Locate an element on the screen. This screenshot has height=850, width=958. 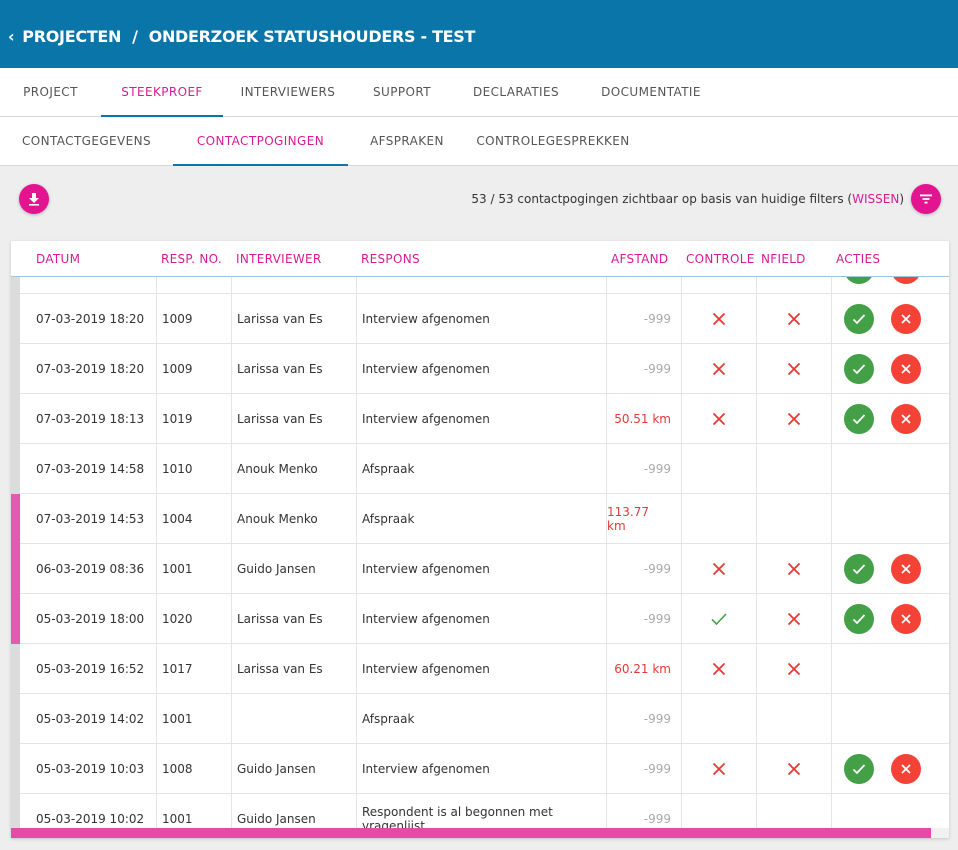
column-header-controle: CONTROLE is located at coordinates (720, 259).